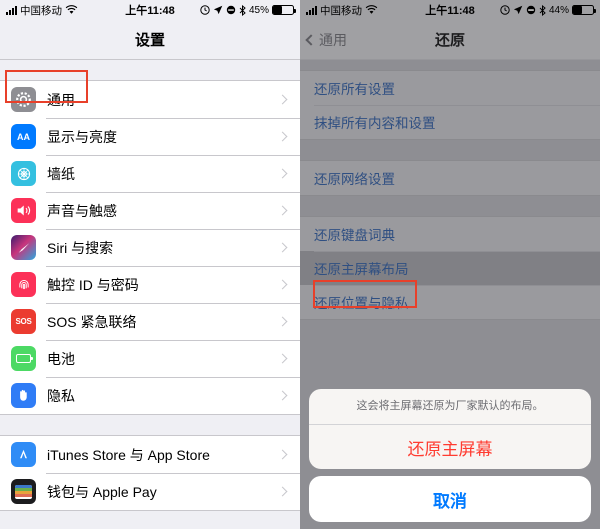 The height and width of the screenshot is (529, 600). What do you see at coordinates (23, 136) in the screenshot?
I see `display-brightness-icon: AA` at bounding box center [23, 136].